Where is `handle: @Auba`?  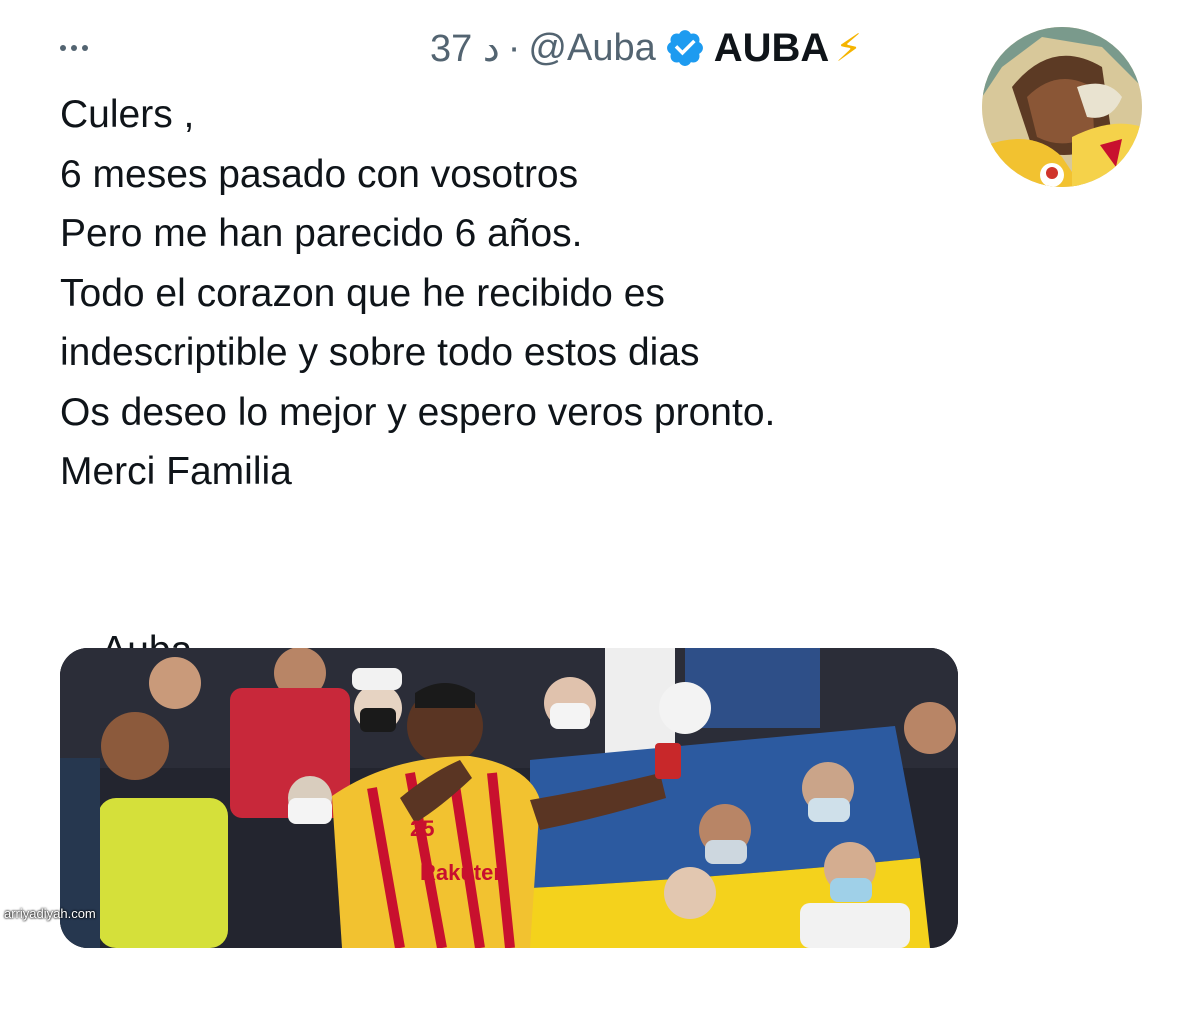
handle: @Auba is located at coordinates (591, 48).